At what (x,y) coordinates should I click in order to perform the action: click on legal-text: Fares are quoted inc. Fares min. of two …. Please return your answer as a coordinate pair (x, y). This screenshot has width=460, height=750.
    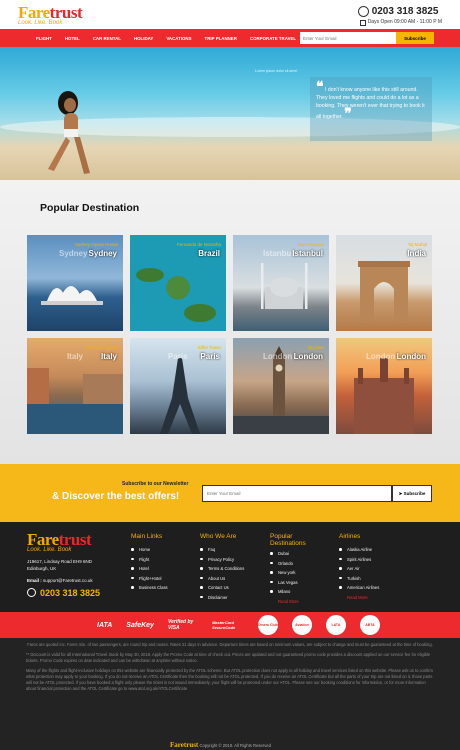
    Looking at the image, I should click on (230, 694).